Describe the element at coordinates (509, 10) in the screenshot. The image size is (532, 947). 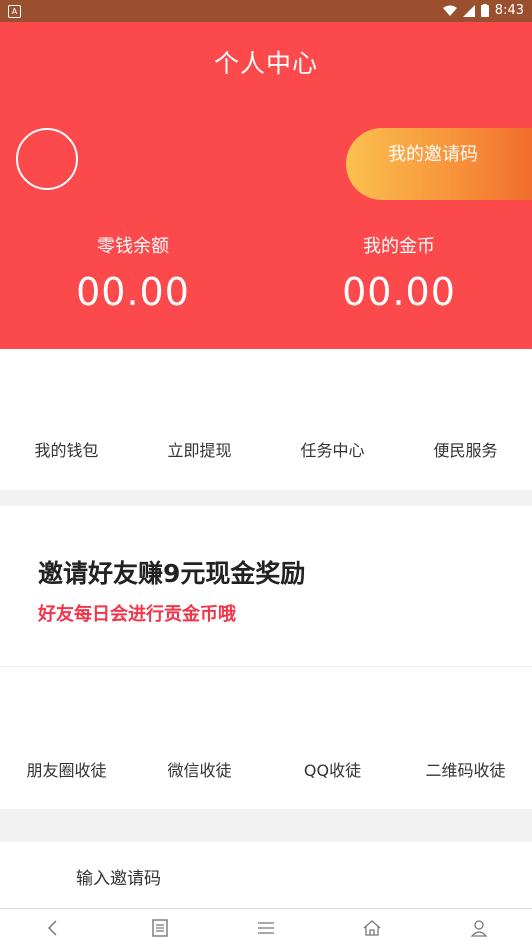
I see `status-time: 8:43` at that location.